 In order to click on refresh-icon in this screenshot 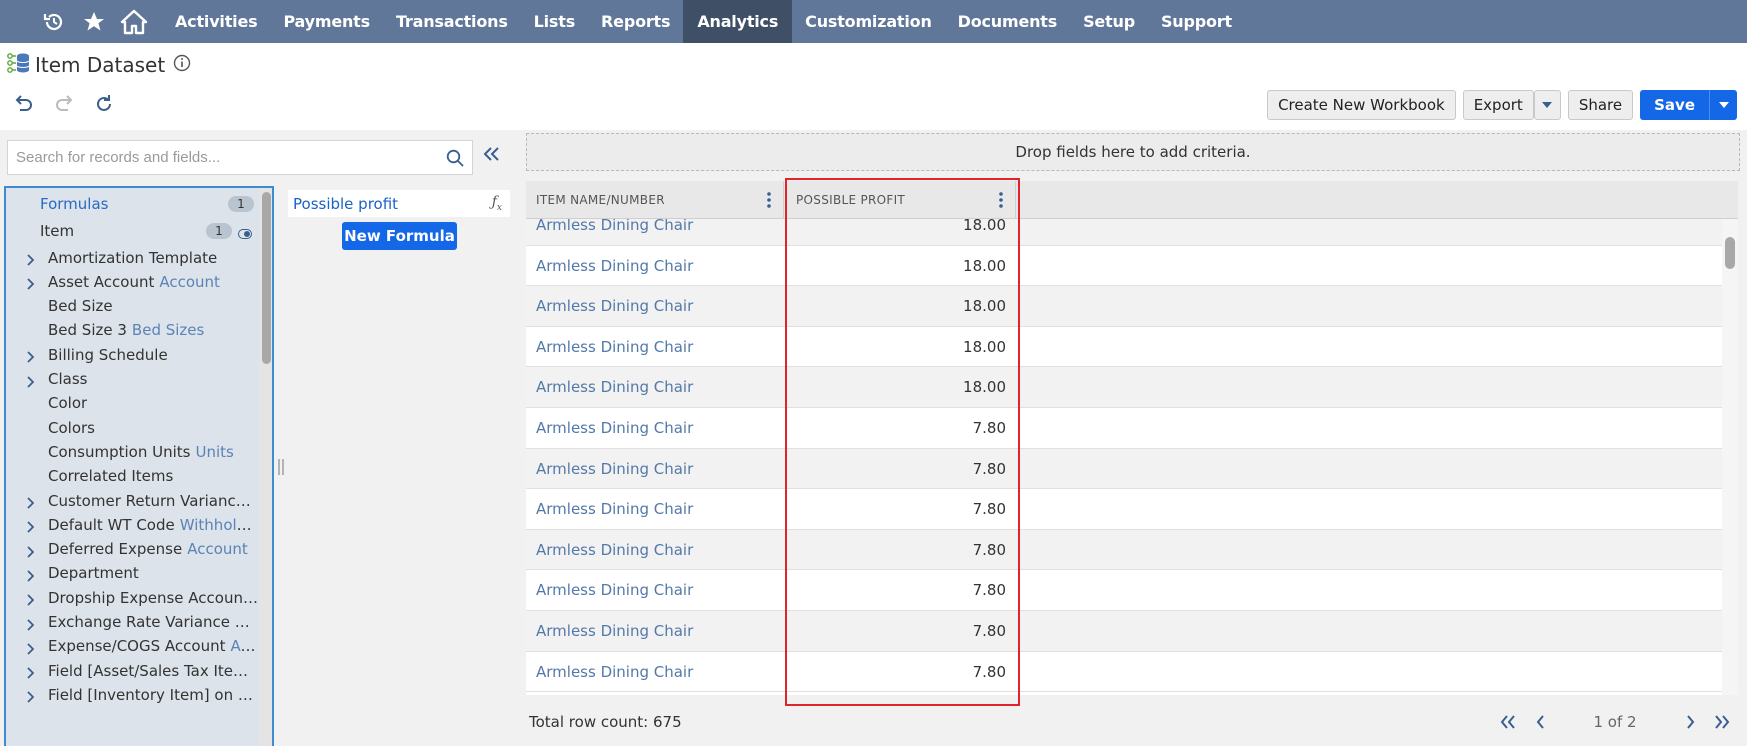, I will do `click(104, 106)`.